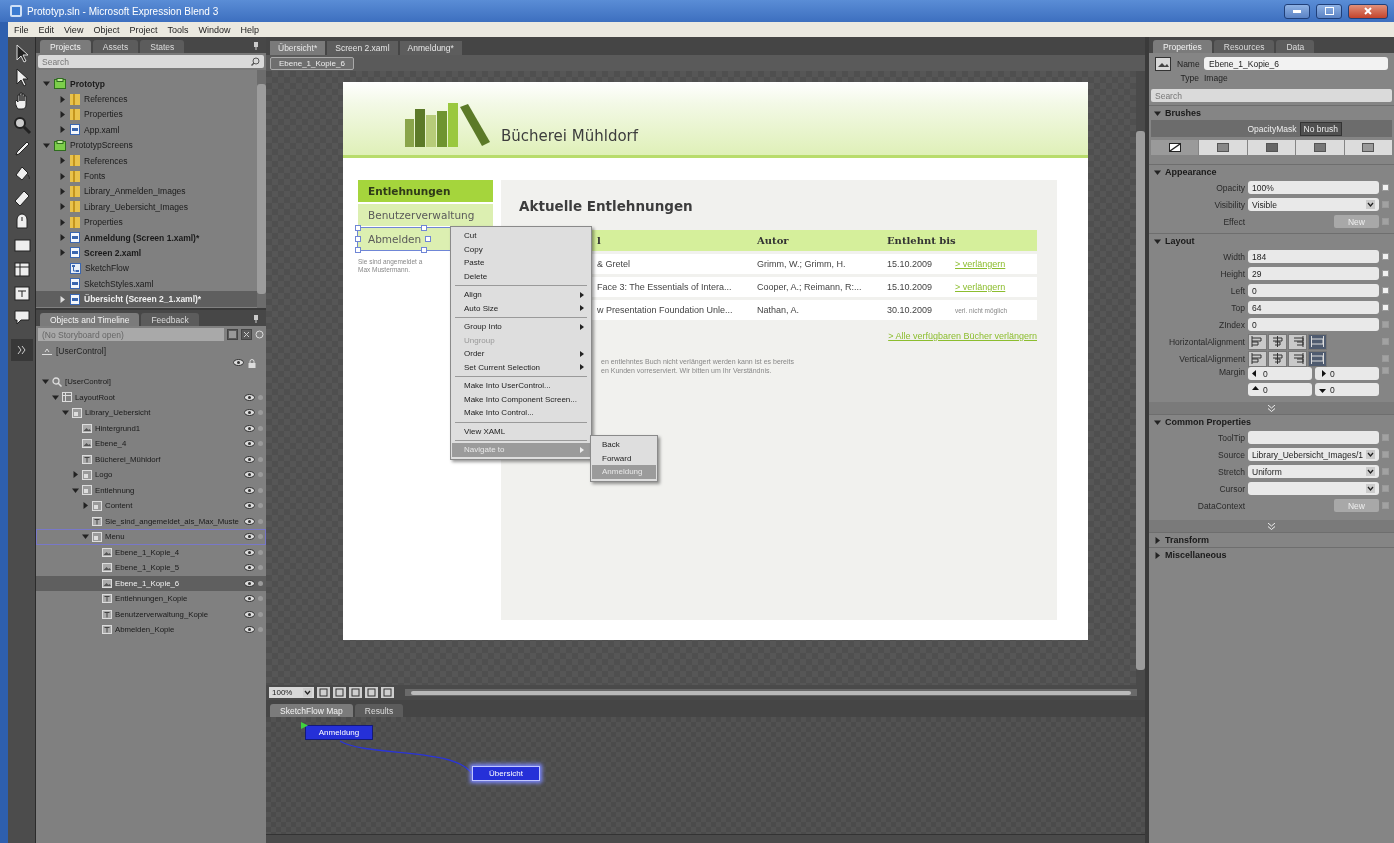  Describe the element at coordinates (21, 125) in the screenshot. I see `zoom-icon` at that location.